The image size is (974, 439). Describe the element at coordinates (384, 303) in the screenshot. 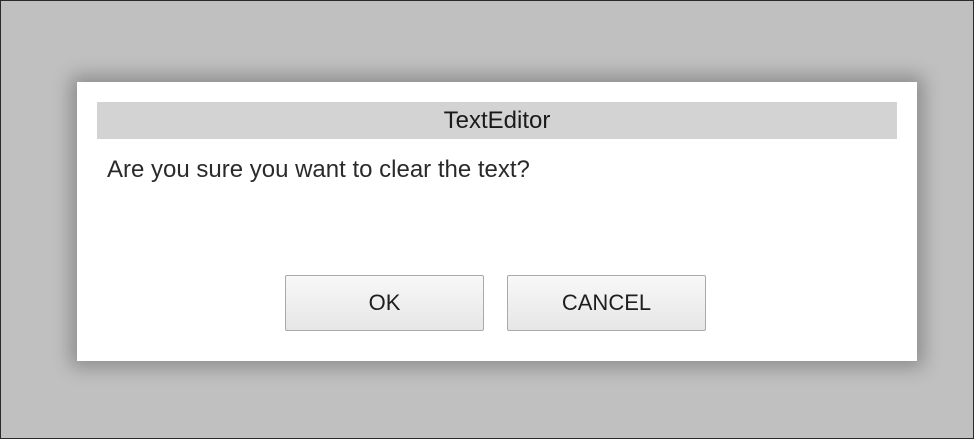

I see `ok-button: OK` at that location.